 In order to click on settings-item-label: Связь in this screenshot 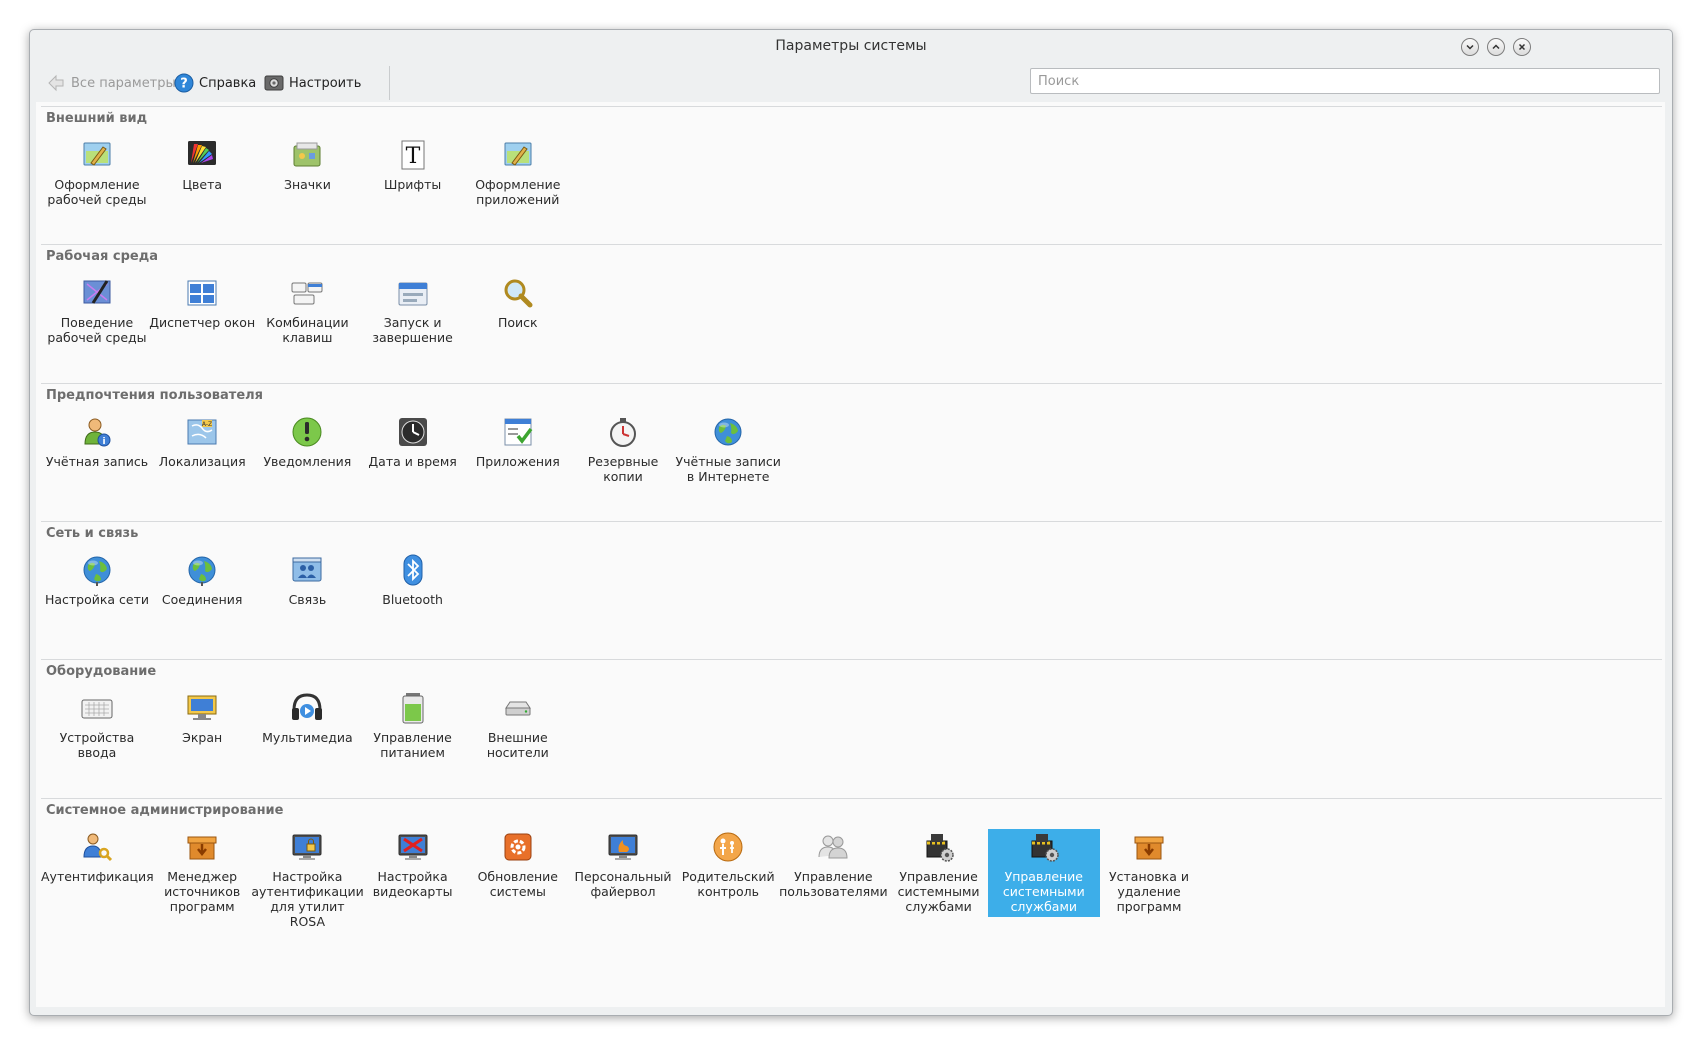, I will do `click(307, 599)`.